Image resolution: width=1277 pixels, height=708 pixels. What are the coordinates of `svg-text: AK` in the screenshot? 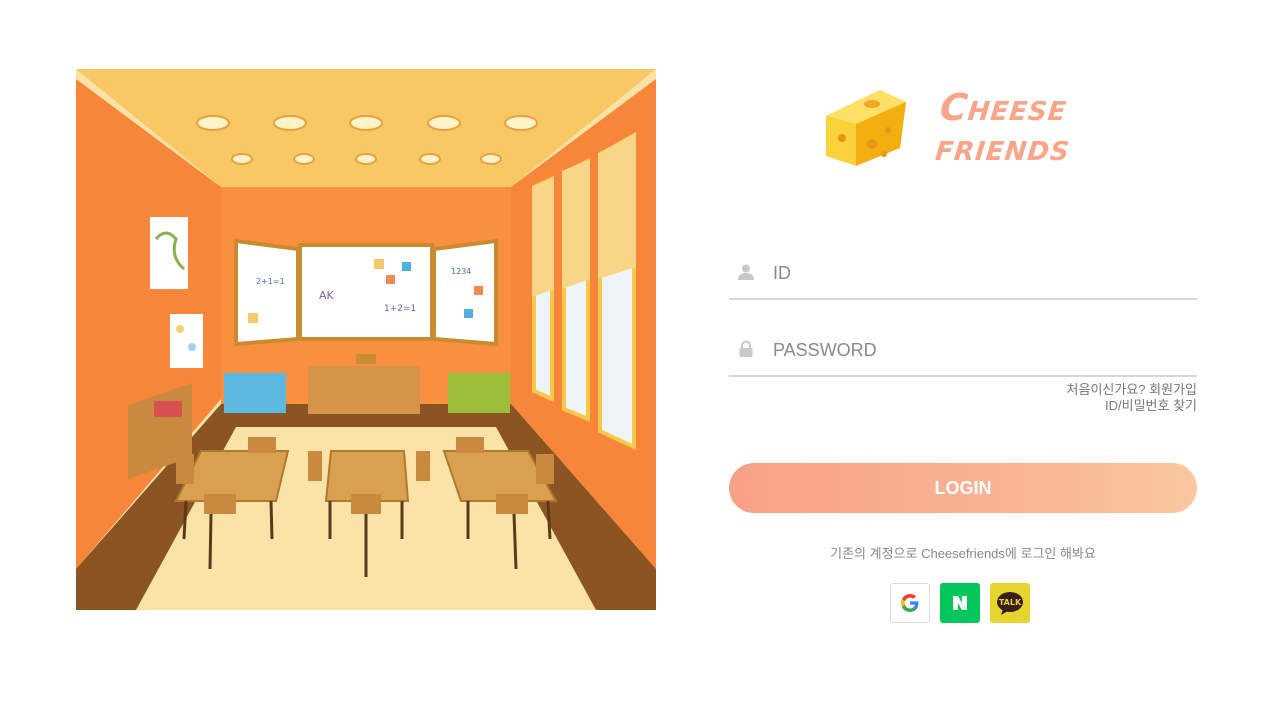 It's located at (327, 295).